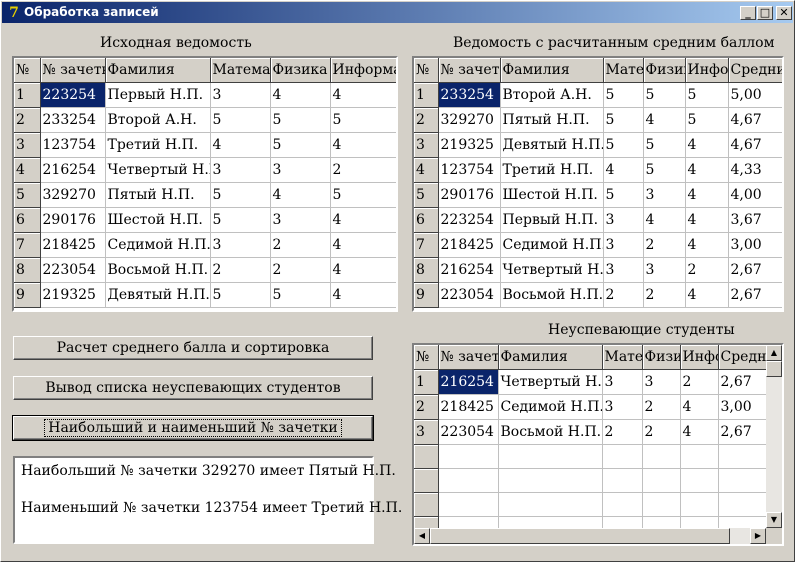 This screenshot has height=562, width=795. I want to click on vertical-scrollbar: ▲ ▼, so click(774, 436).